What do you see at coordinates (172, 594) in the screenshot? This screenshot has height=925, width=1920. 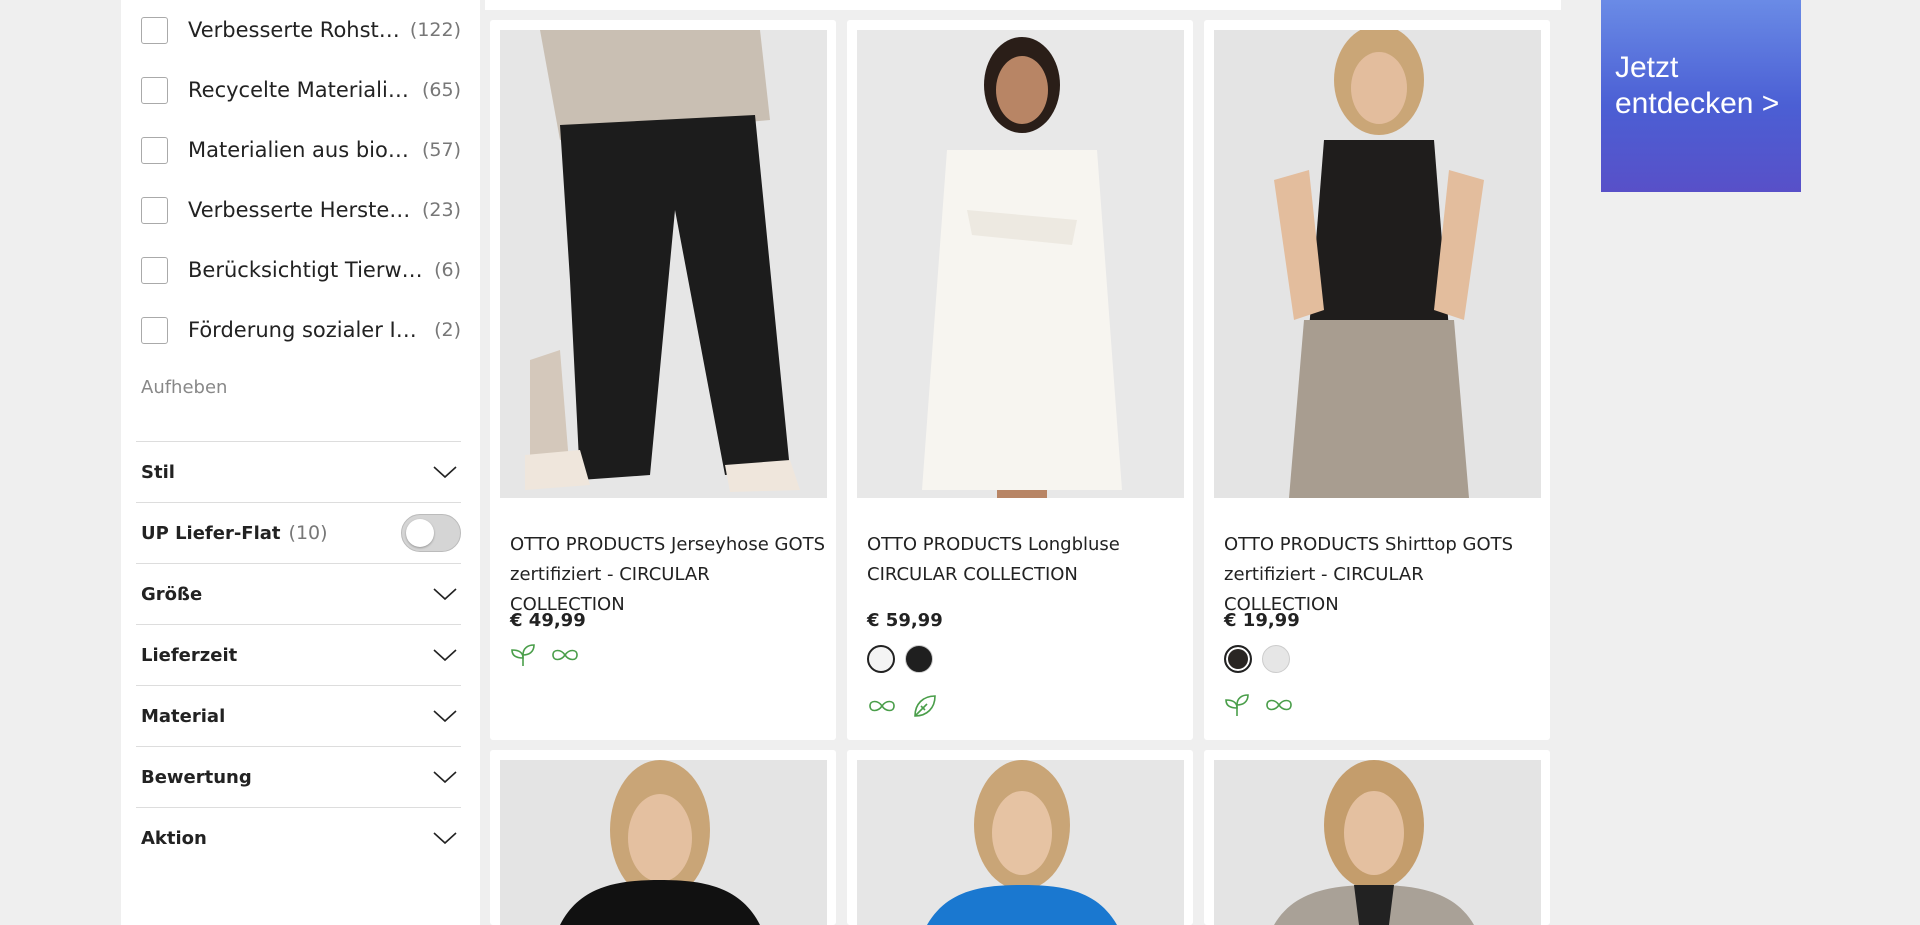 I see `section-title: Größe` at bounding box center [172, 594].